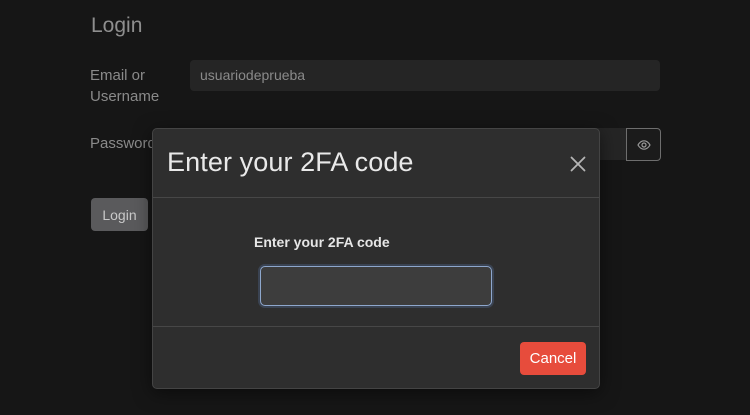 The height and width of the screenshot is (415, 750). What do you see at coordinates (425, 75) in the screenshot?
I see `username-field: usuariodeprueba` at bounding box center [425, 75].